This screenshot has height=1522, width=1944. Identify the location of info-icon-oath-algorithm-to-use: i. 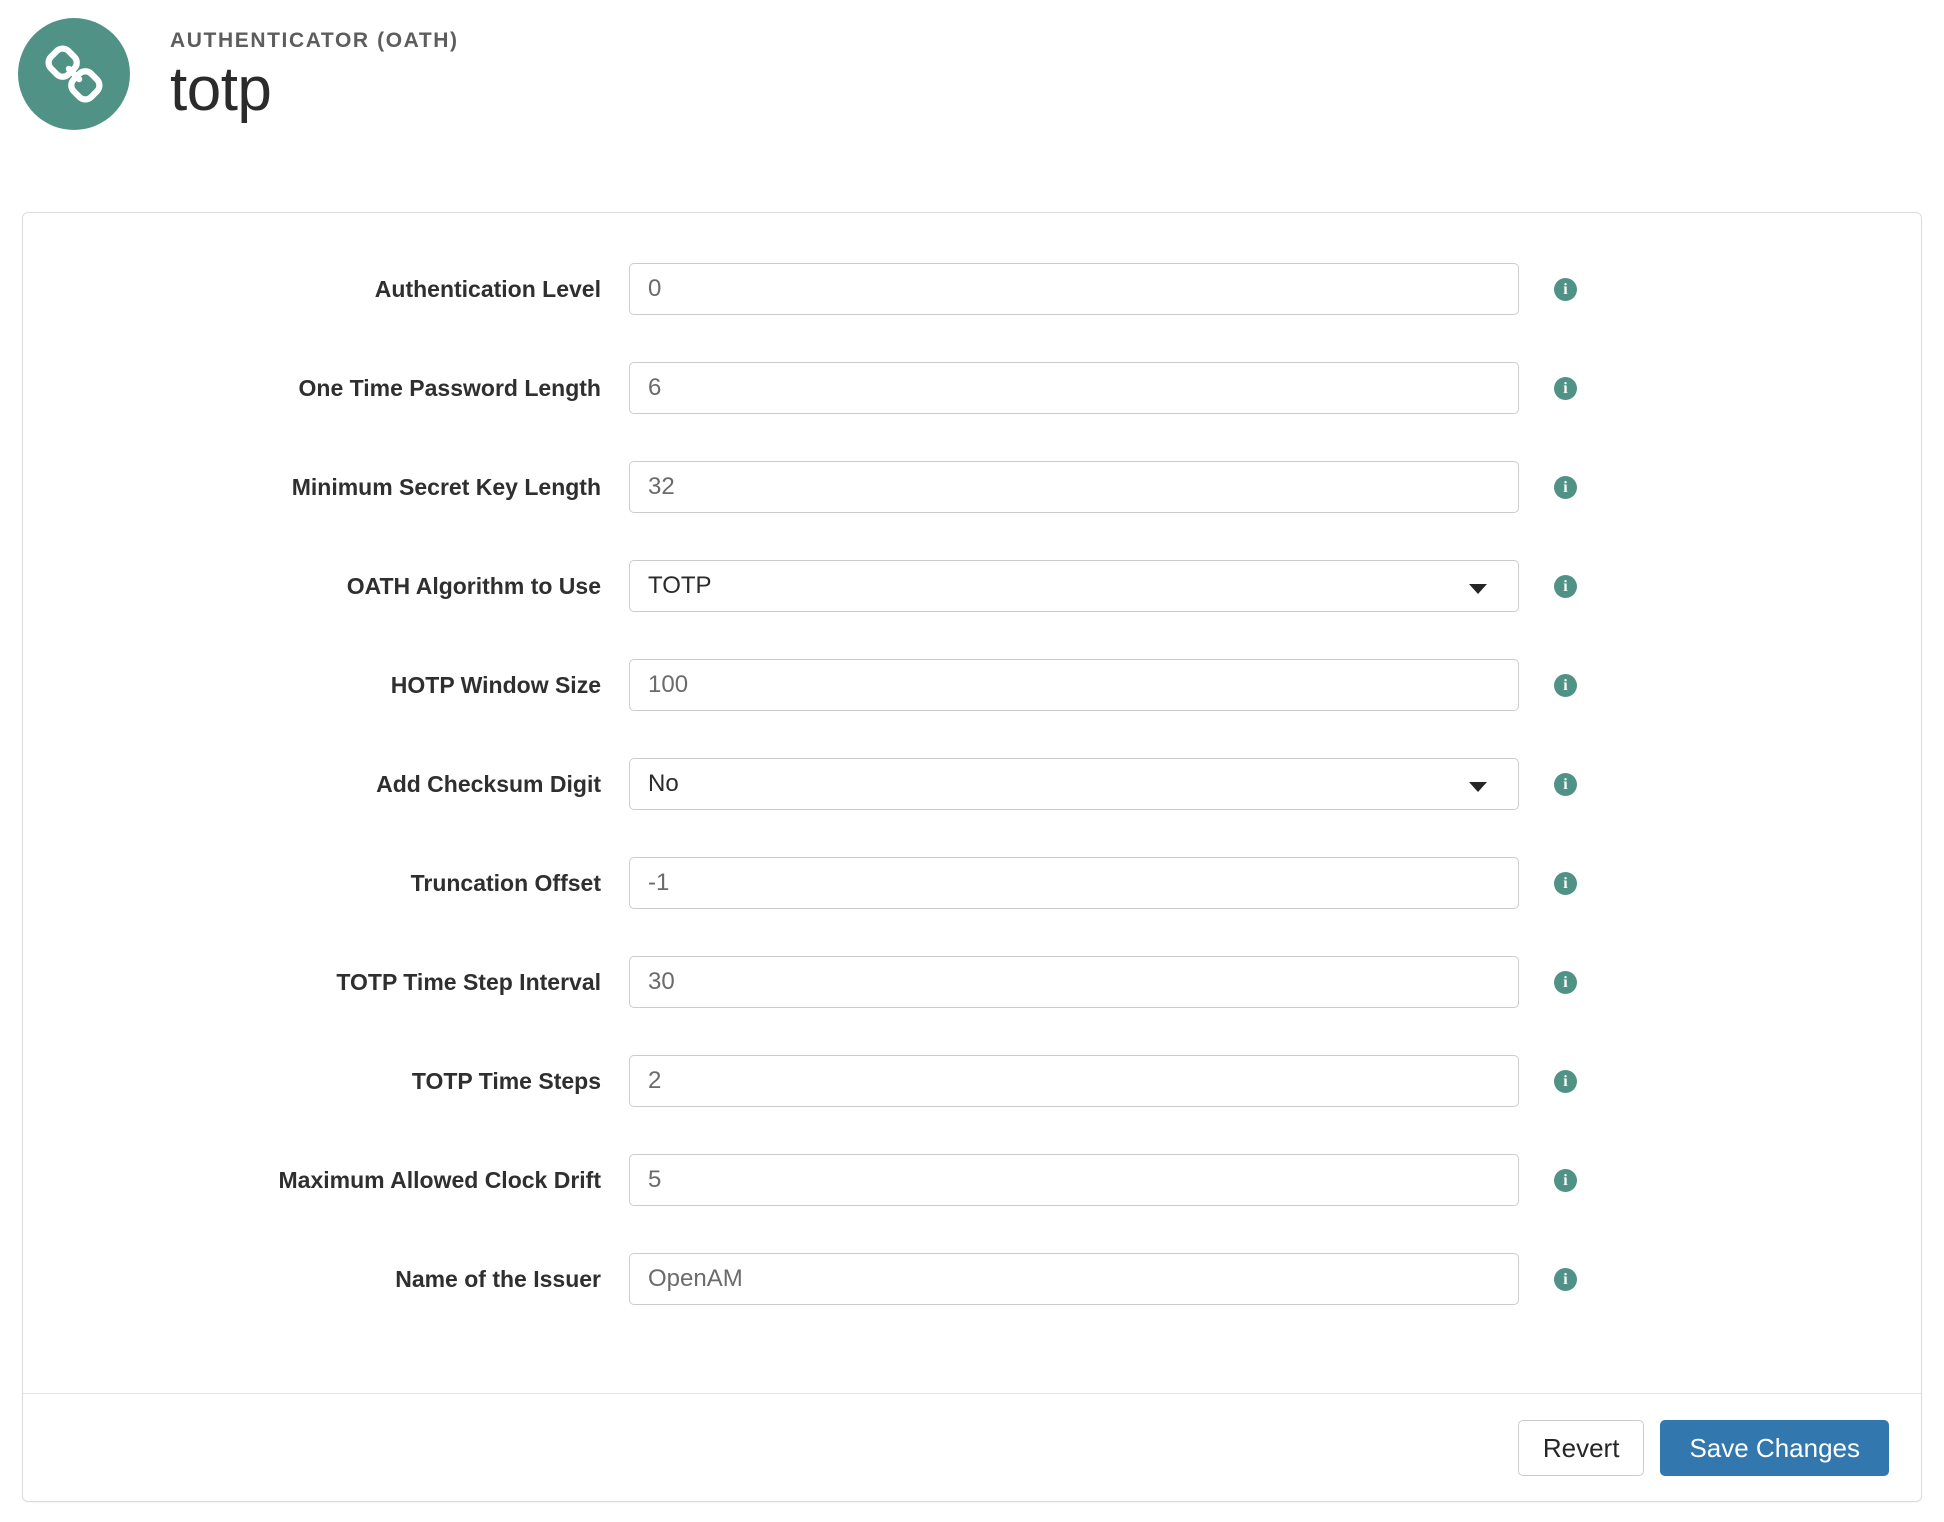
(1565, 586).